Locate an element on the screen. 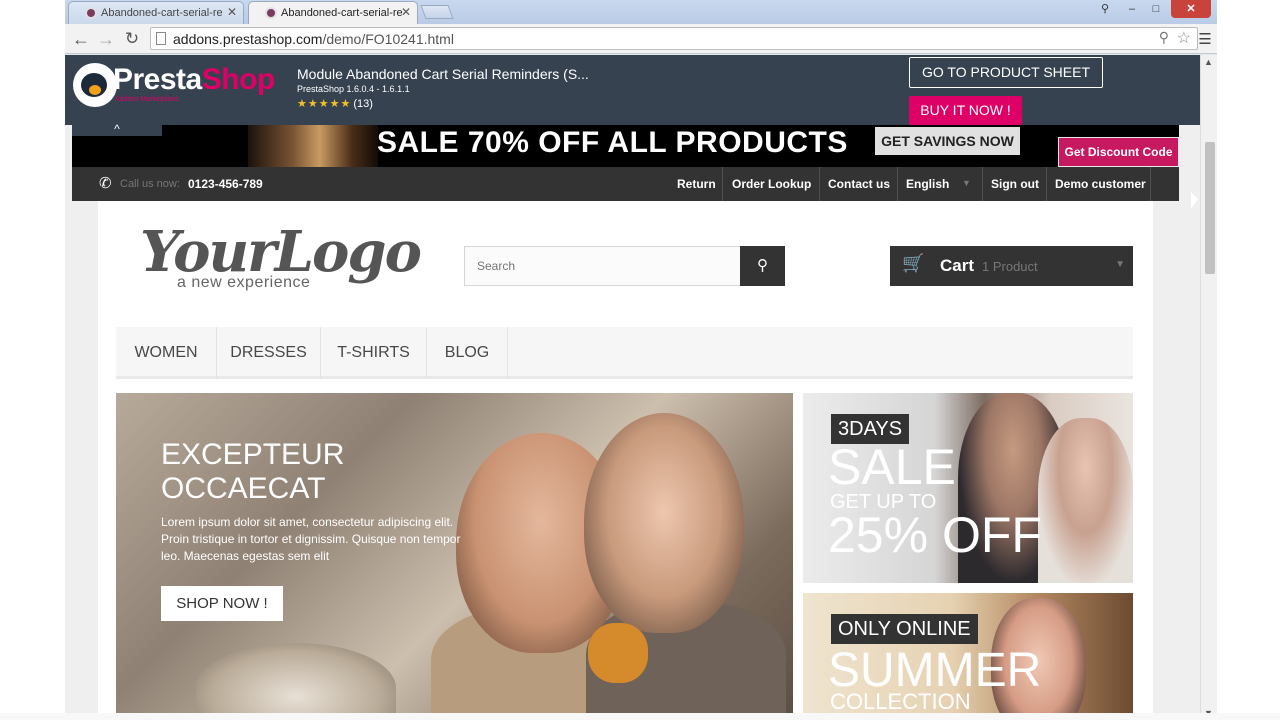 Image resolution: width=1280 pixels, height=720 pixels. browser-tab-active: Abandoned-cart-serial-re ✕ is located at coordinates (333, 13).